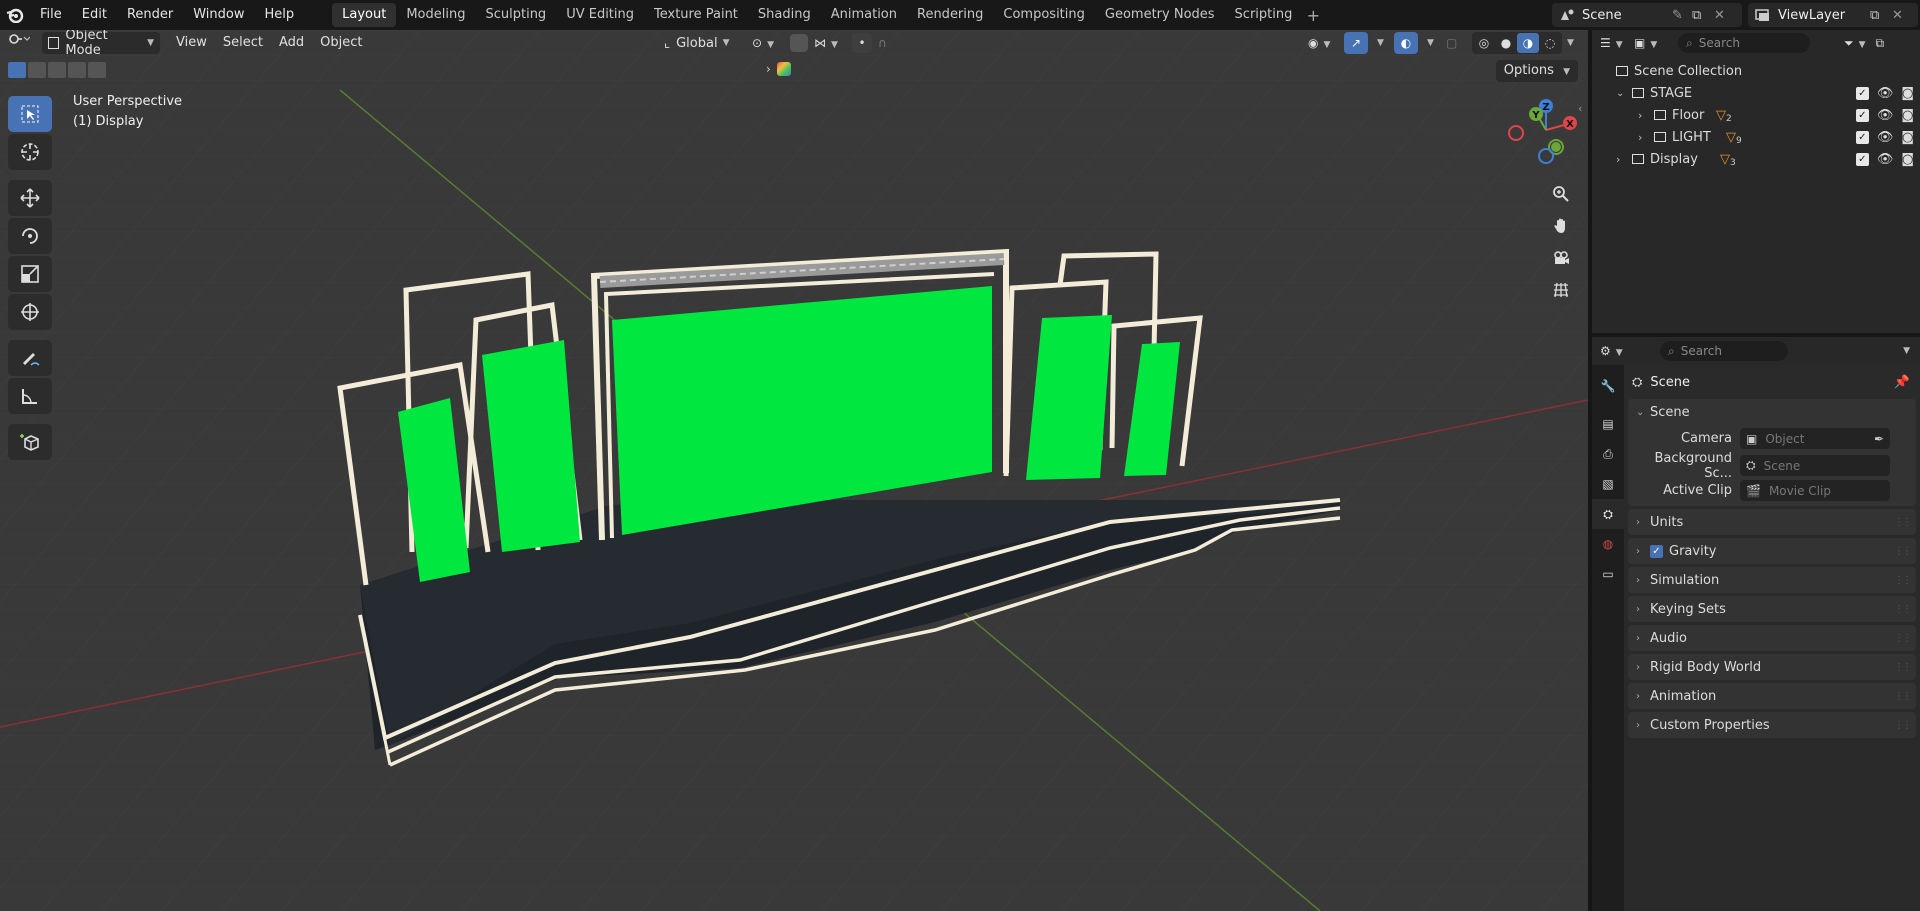  Describe the element at coordinates (1855, 43) in the screenshot. I see `filter-icon: ⏷ ▼` at that location.